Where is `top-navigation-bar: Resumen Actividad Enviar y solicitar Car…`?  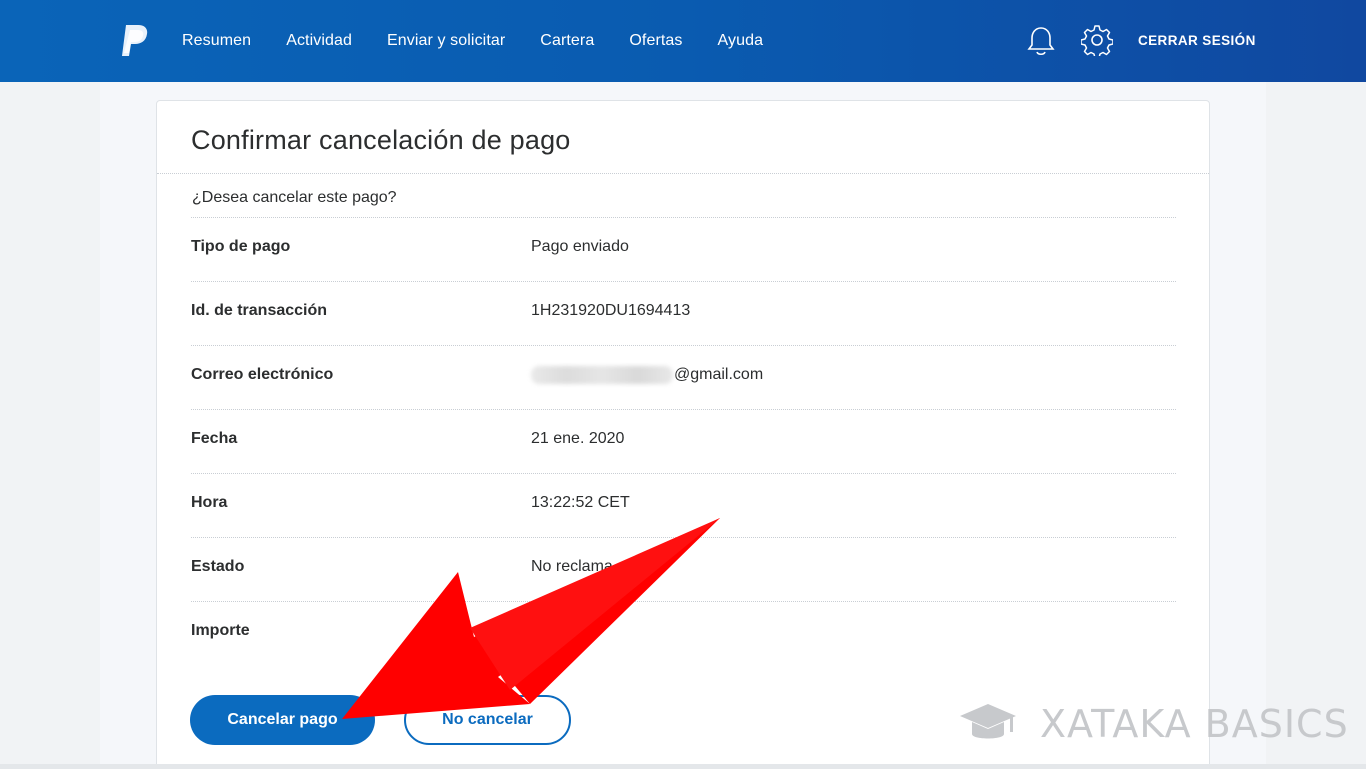 top-navigation-bar: Resumen Actividad Enviar y solicitar Car… is located at coordinates (683, 41).